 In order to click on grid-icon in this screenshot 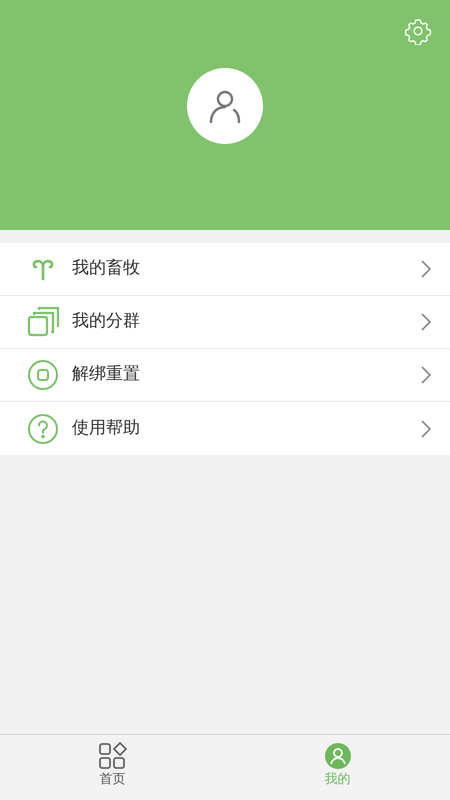, I will do `click(113, 756)`.